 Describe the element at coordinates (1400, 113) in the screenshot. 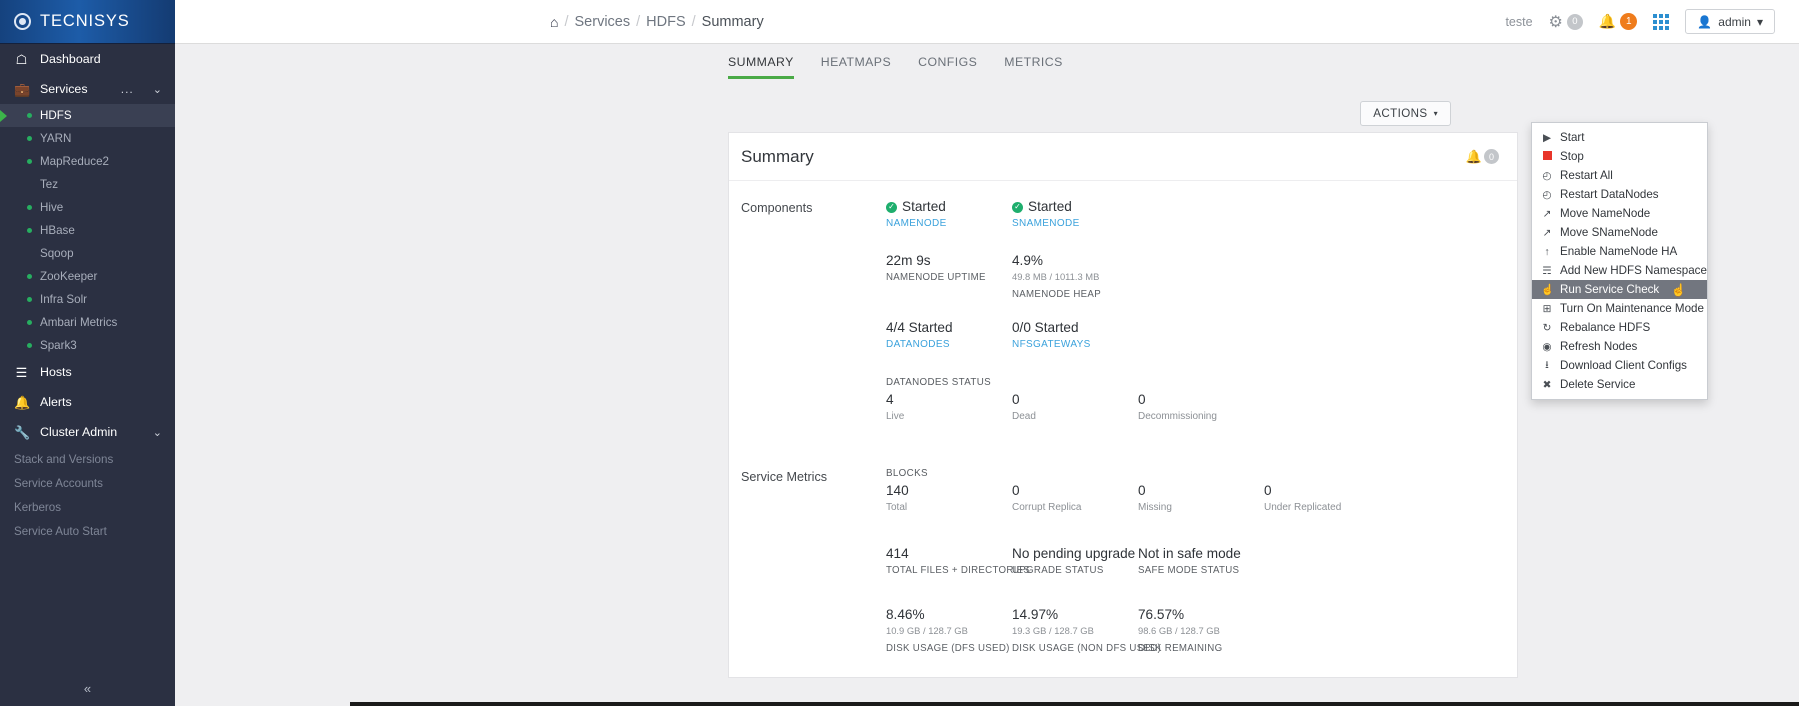

I see `actions-button-label: ACTIONS` at that location.